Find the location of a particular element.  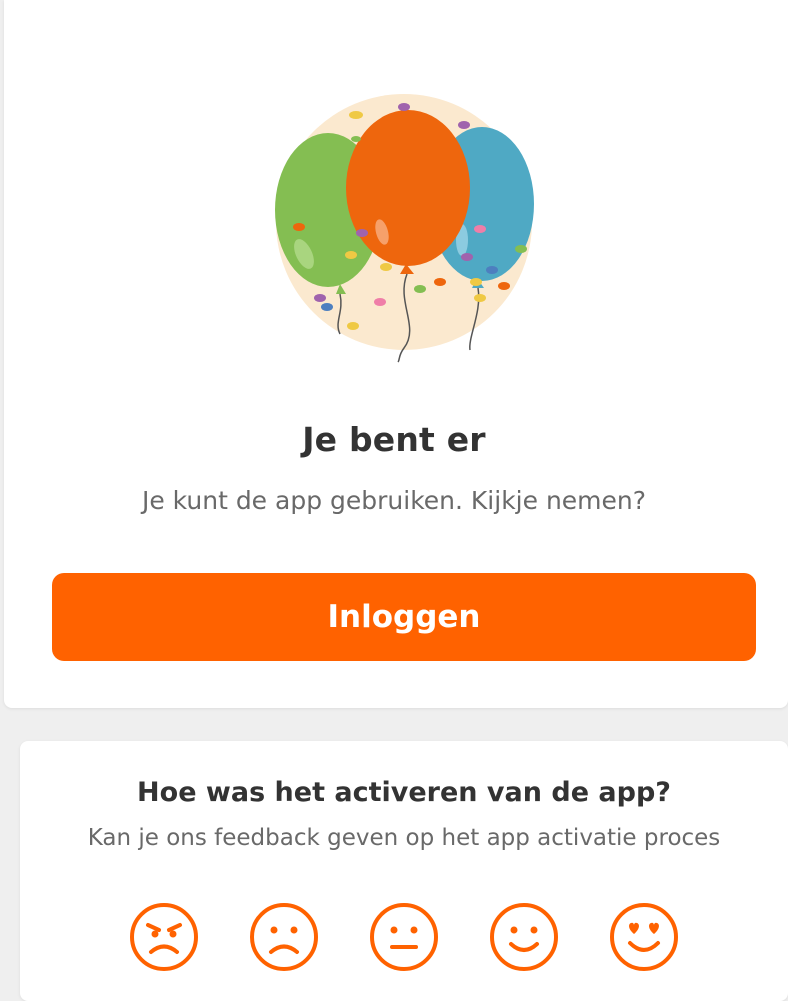

sad-face-icon is located at coordinates (284, 937).